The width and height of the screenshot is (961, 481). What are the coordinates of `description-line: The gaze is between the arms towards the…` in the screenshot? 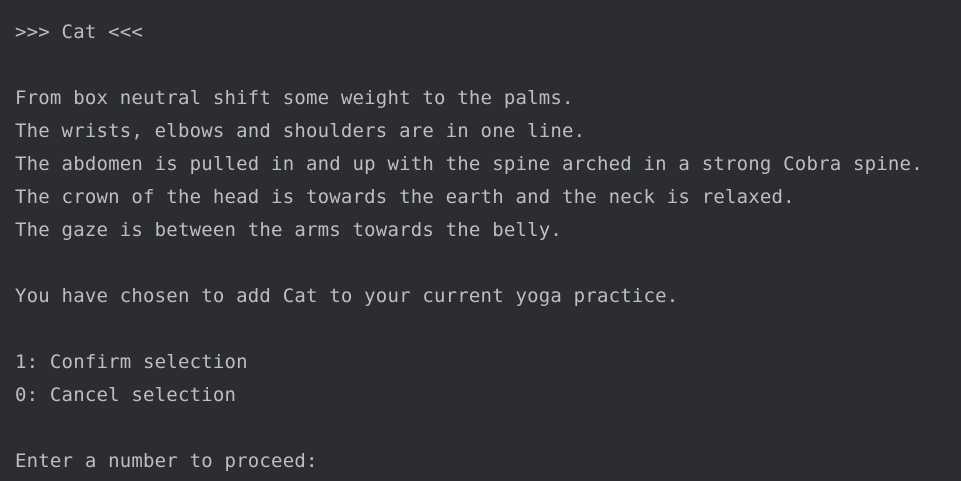 It's located at (289, 230).